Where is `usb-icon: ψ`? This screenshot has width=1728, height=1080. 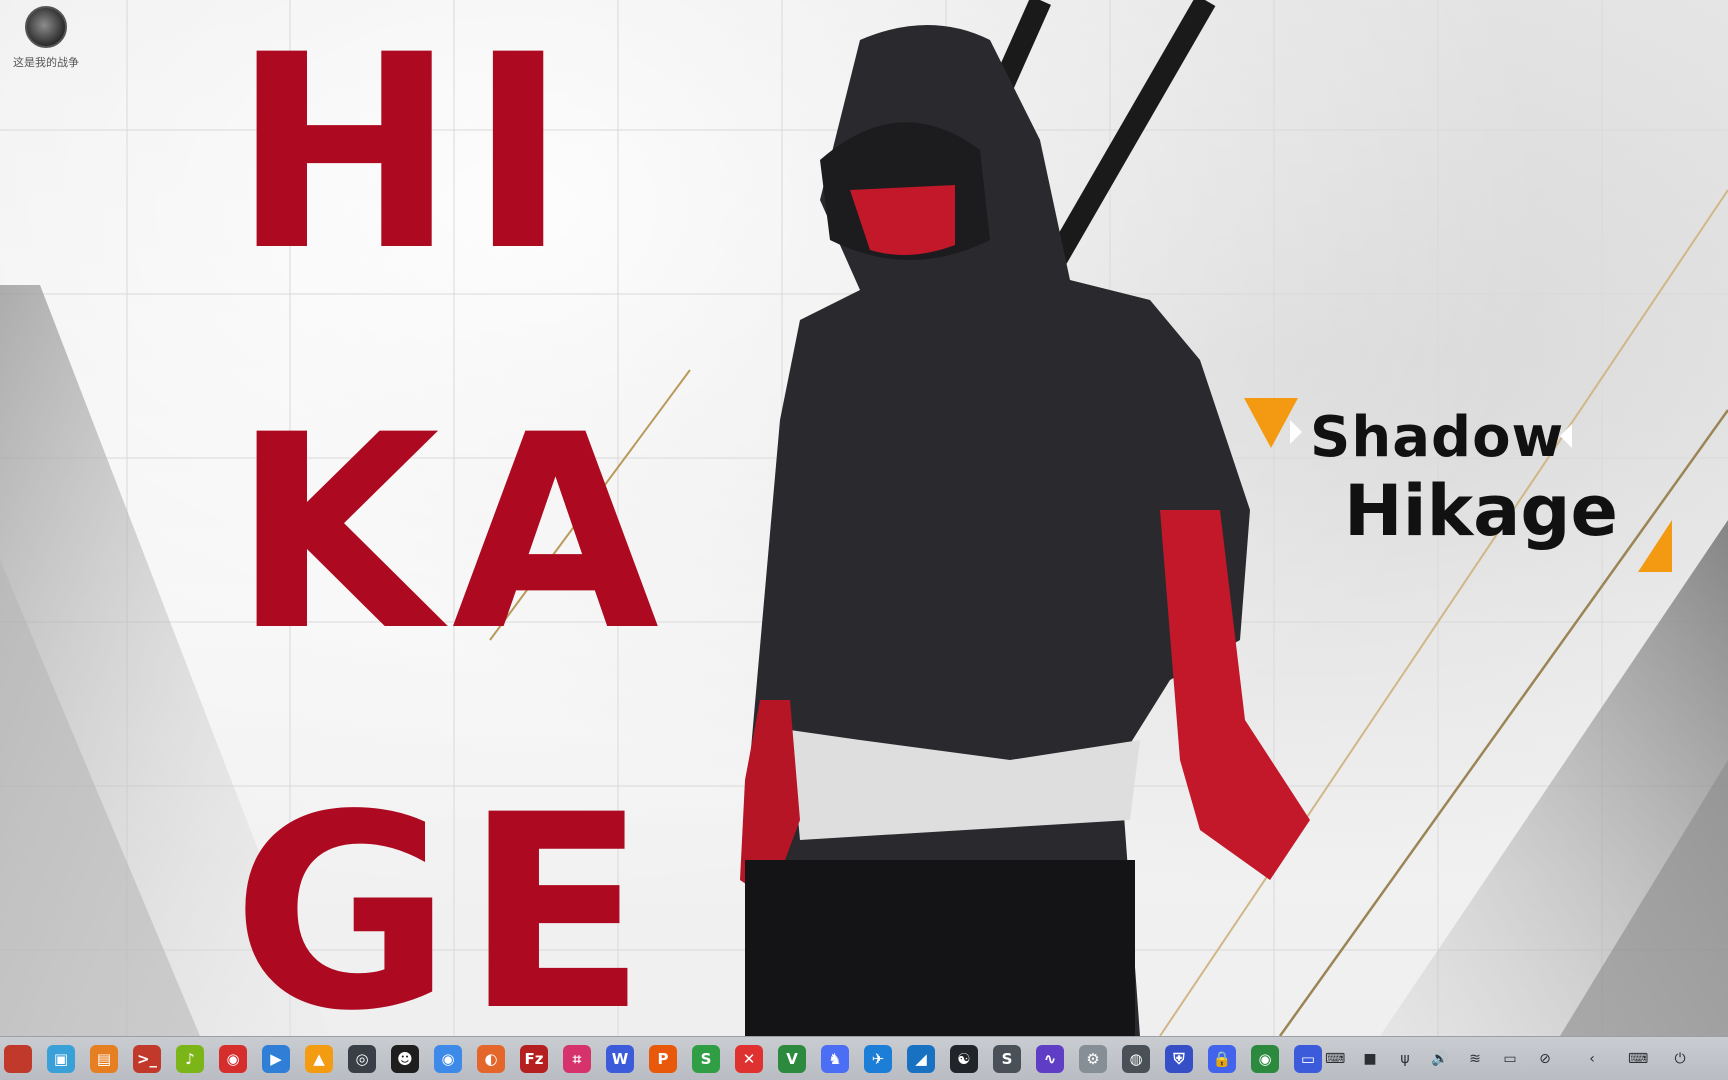 usb-icon: ψ is located at coordinates (1405, 1059).